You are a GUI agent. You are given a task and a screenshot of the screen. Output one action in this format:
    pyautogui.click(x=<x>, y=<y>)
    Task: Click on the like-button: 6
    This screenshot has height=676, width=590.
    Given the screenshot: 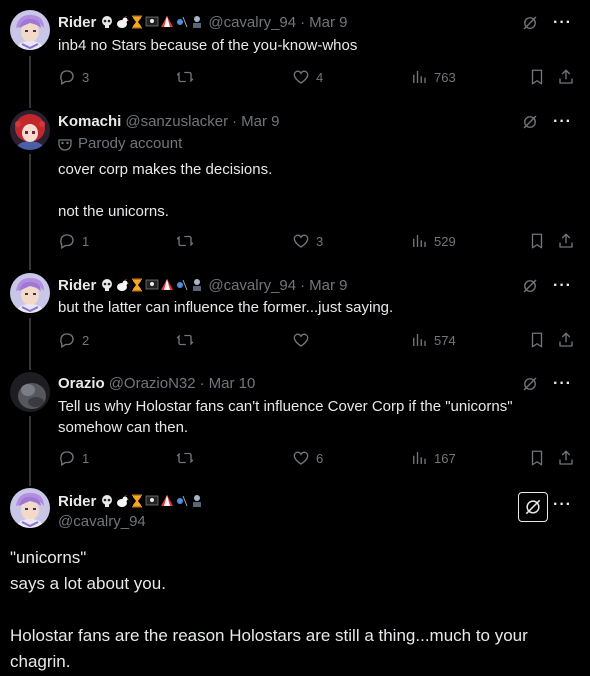 What is the action you would take?
    pyautogui.click(x=307, y=458)
    